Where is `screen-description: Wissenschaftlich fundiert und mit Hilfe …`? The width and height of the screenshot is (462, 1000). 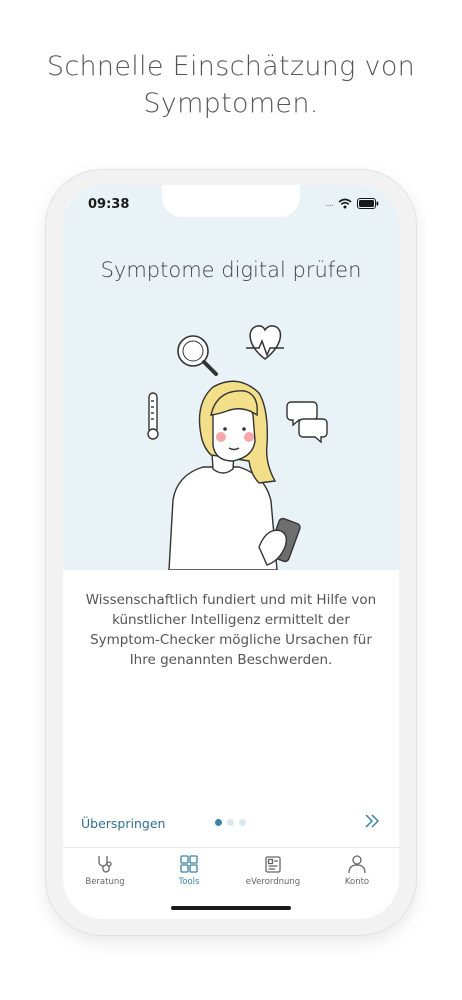
screen-description: Wissenschaftlich fundiert und mit Hilfe … is located at coordinates (231, 630).